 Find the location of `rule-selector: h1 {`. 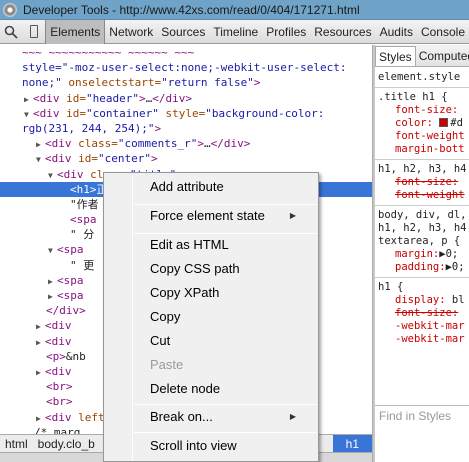

rule-selector: h1 { is located at coordinates (391, 287).